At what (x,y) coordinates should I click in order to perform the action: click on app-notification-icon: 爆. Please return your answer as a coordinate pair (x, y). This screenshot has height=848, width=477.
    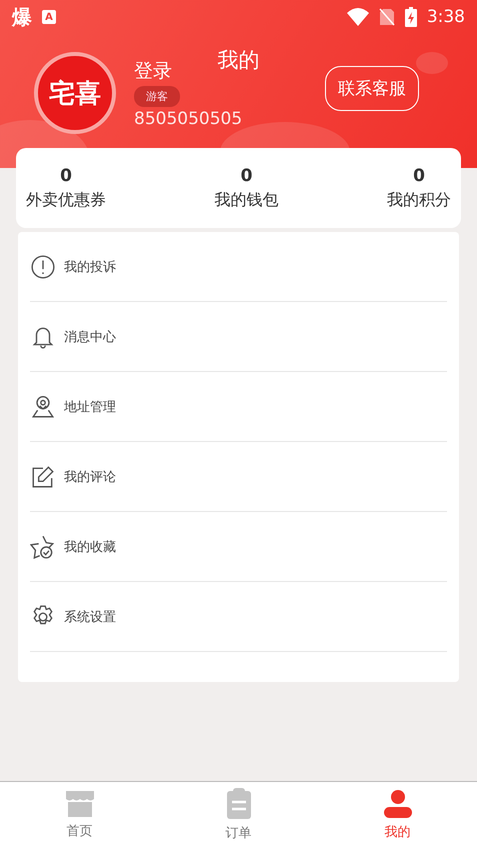
    Looking at the image, I should click on (22, 17).